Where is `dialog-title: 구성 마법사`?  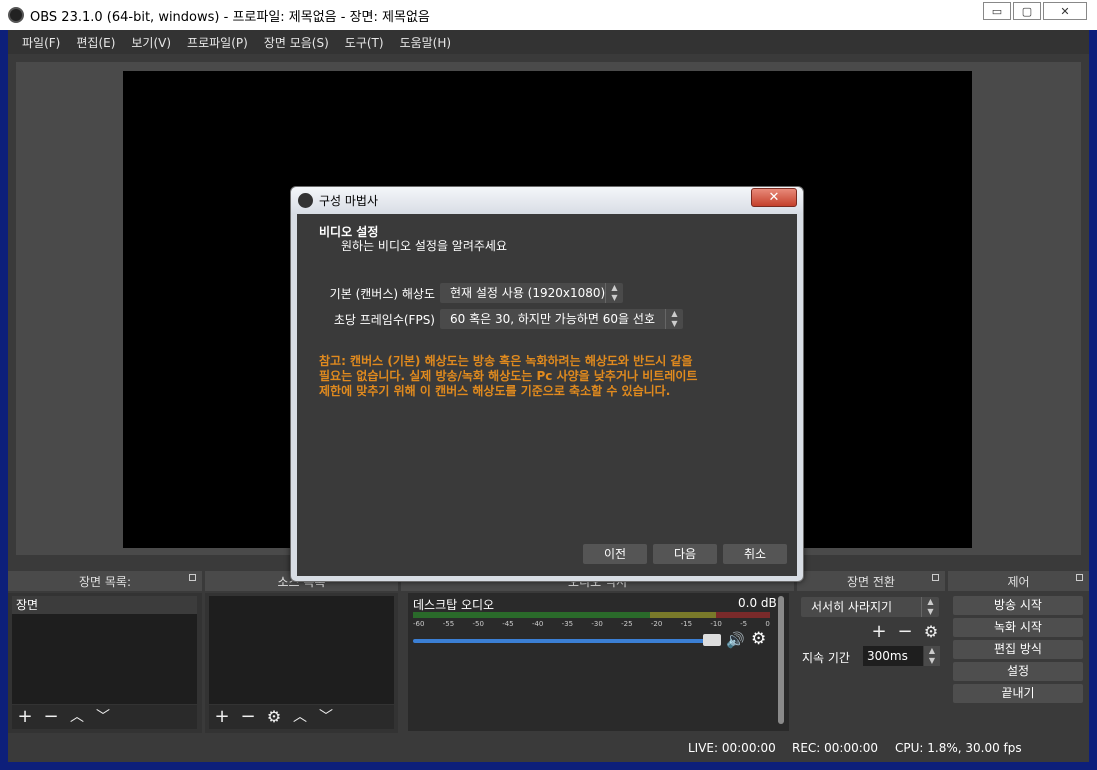
dialog-title: 구성 마법사 is located at coordinates (349, 200).